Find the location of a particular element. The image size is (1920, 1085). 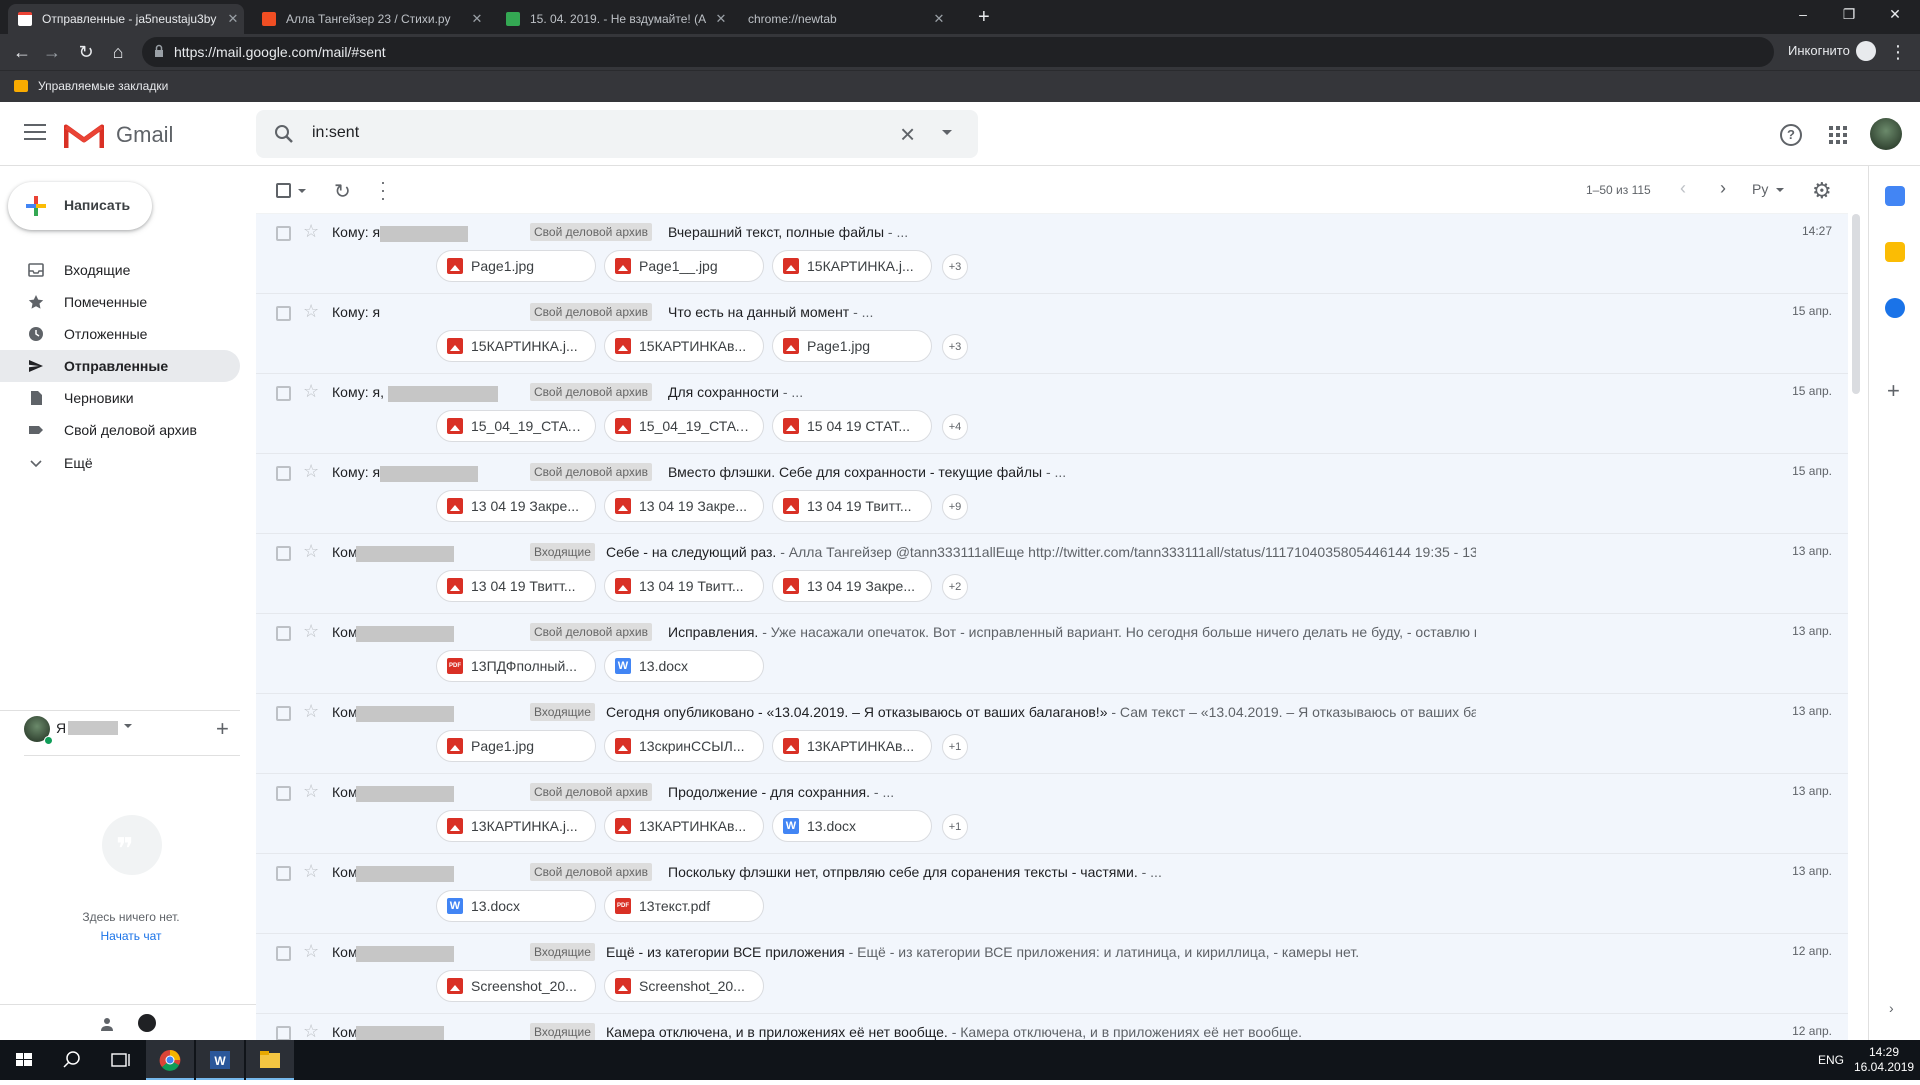

search-options-icon is located at coordinates (947, 132).